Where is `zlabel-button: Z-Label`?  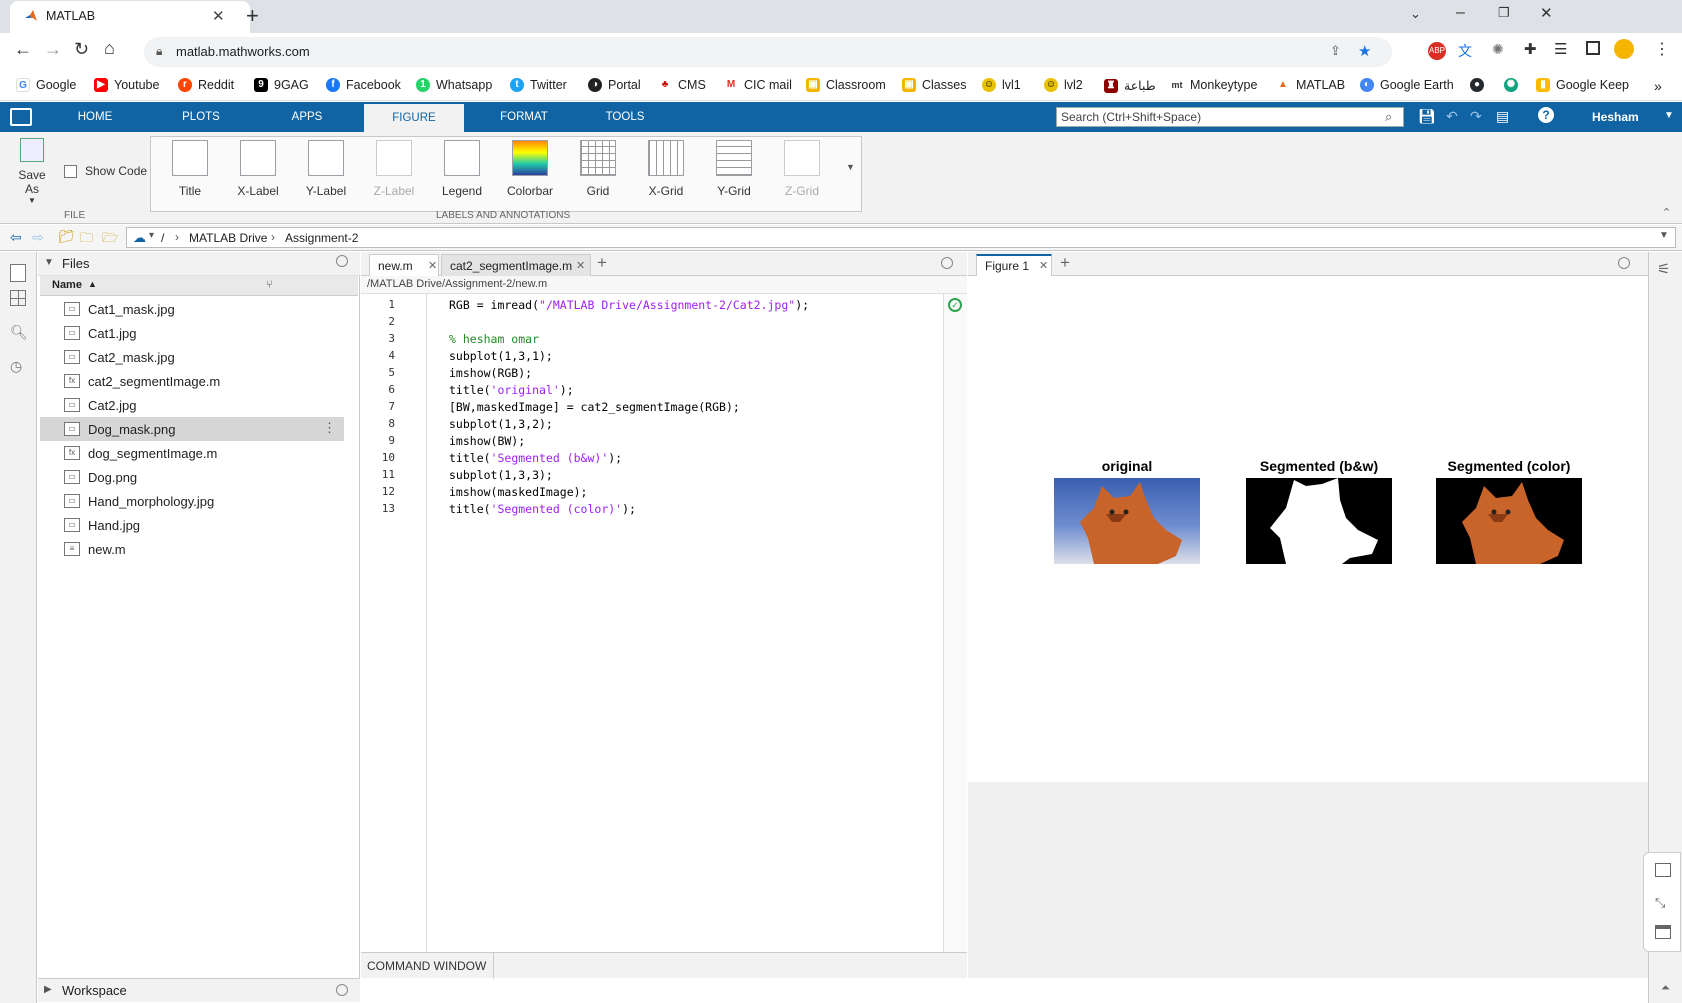
zlabel-button: Z-Label is located at coordinates (394, 169).